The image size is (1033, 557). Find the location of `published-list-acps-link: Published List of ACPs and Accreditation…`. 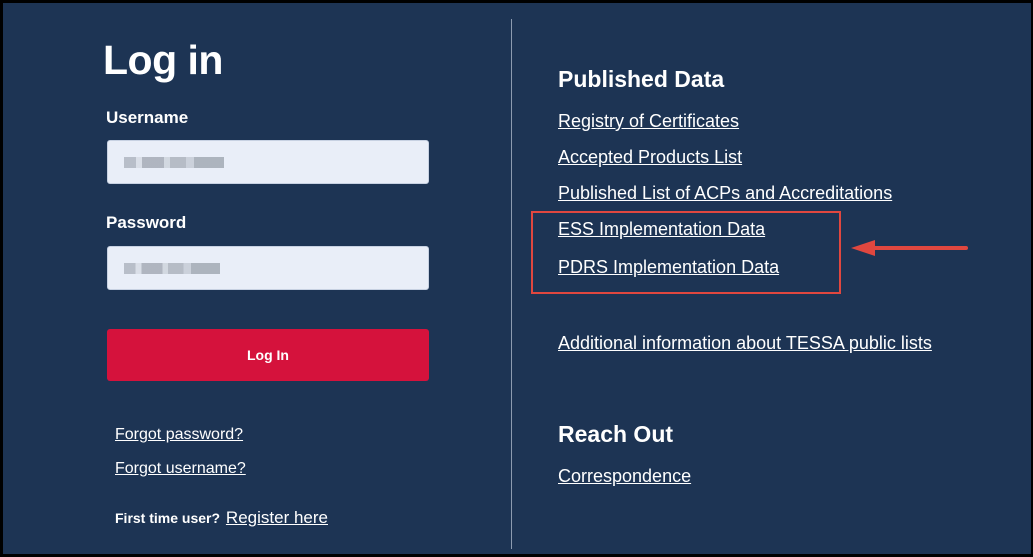

published-list-acps-link: Published List of ACPs and Accreditation… is located at coordinates (725, 193).